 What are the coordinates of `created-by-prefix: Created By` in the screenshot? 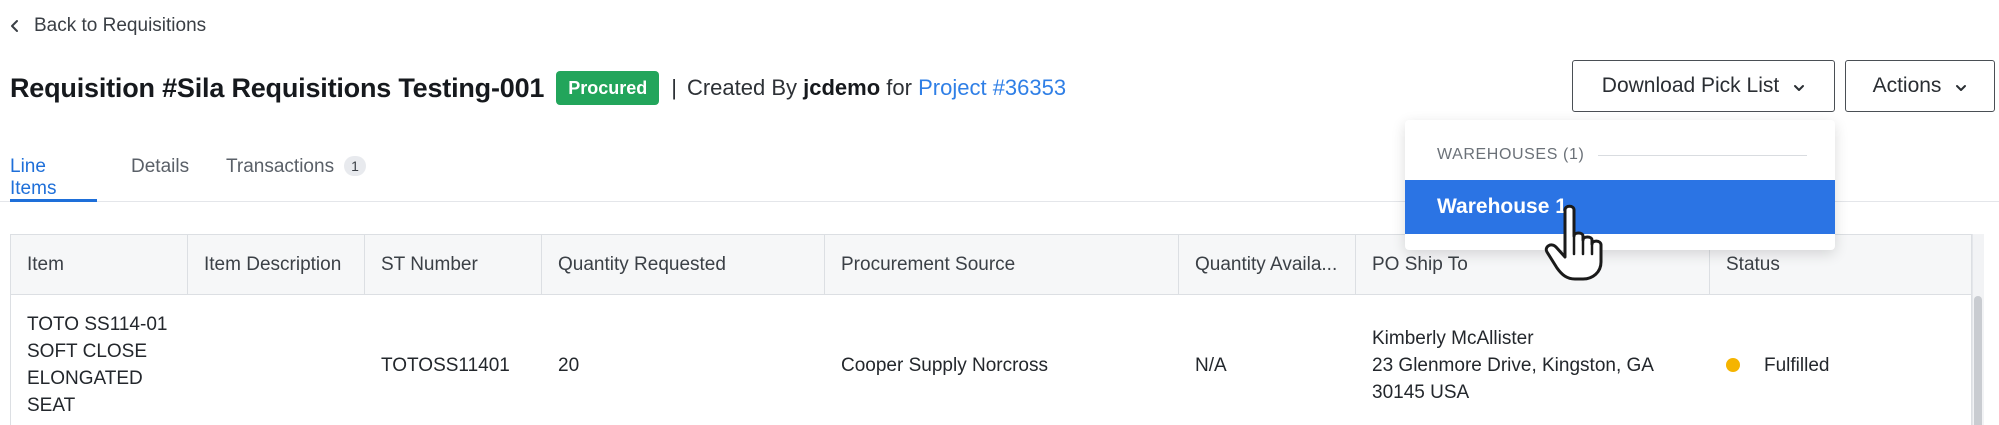 It's located at (742, 87).